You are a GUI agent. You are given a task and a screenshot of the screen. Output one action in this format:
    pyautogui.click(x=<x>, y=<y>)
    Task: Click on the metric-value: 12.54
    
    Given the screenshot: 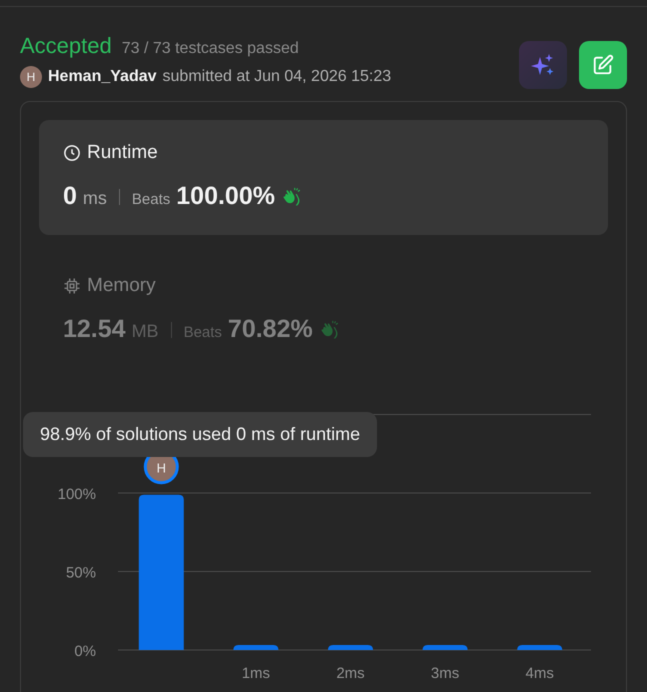 What is the action you would take?
    pyautogui.click(x=94, y=329)
    